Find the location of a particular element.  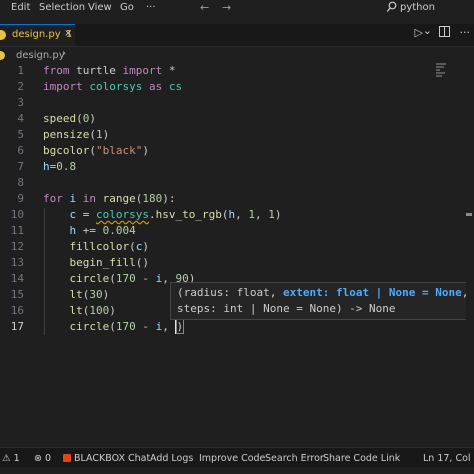

line-number: 8 is located at coordinates (20, 182).